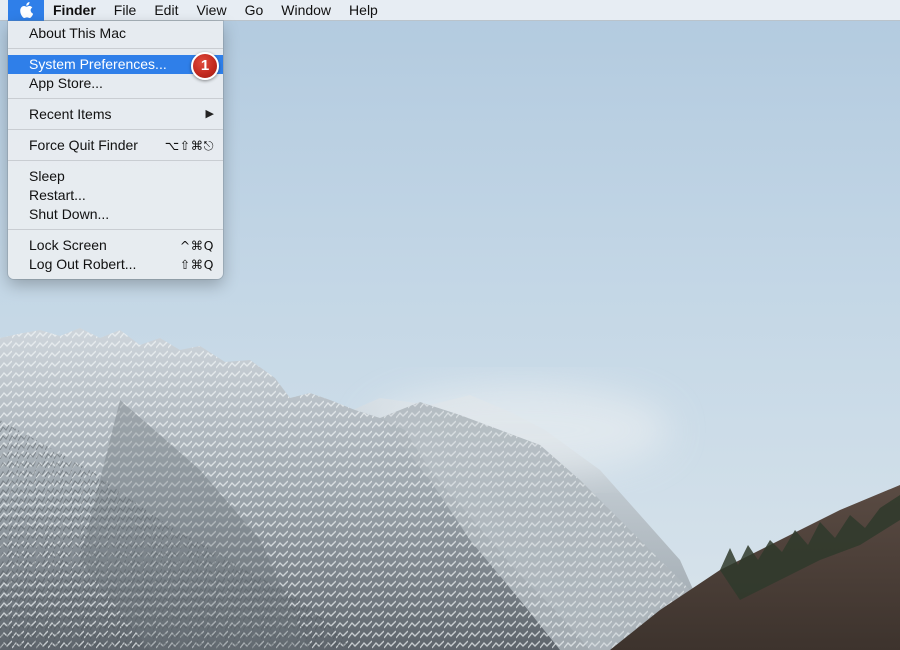 This screenshot has height=650, width=900. What do you see at coordinates (209, 114) in the screenshot?
I see `submenu-arrow-icon: ▶` at bounding box center [209, 114].